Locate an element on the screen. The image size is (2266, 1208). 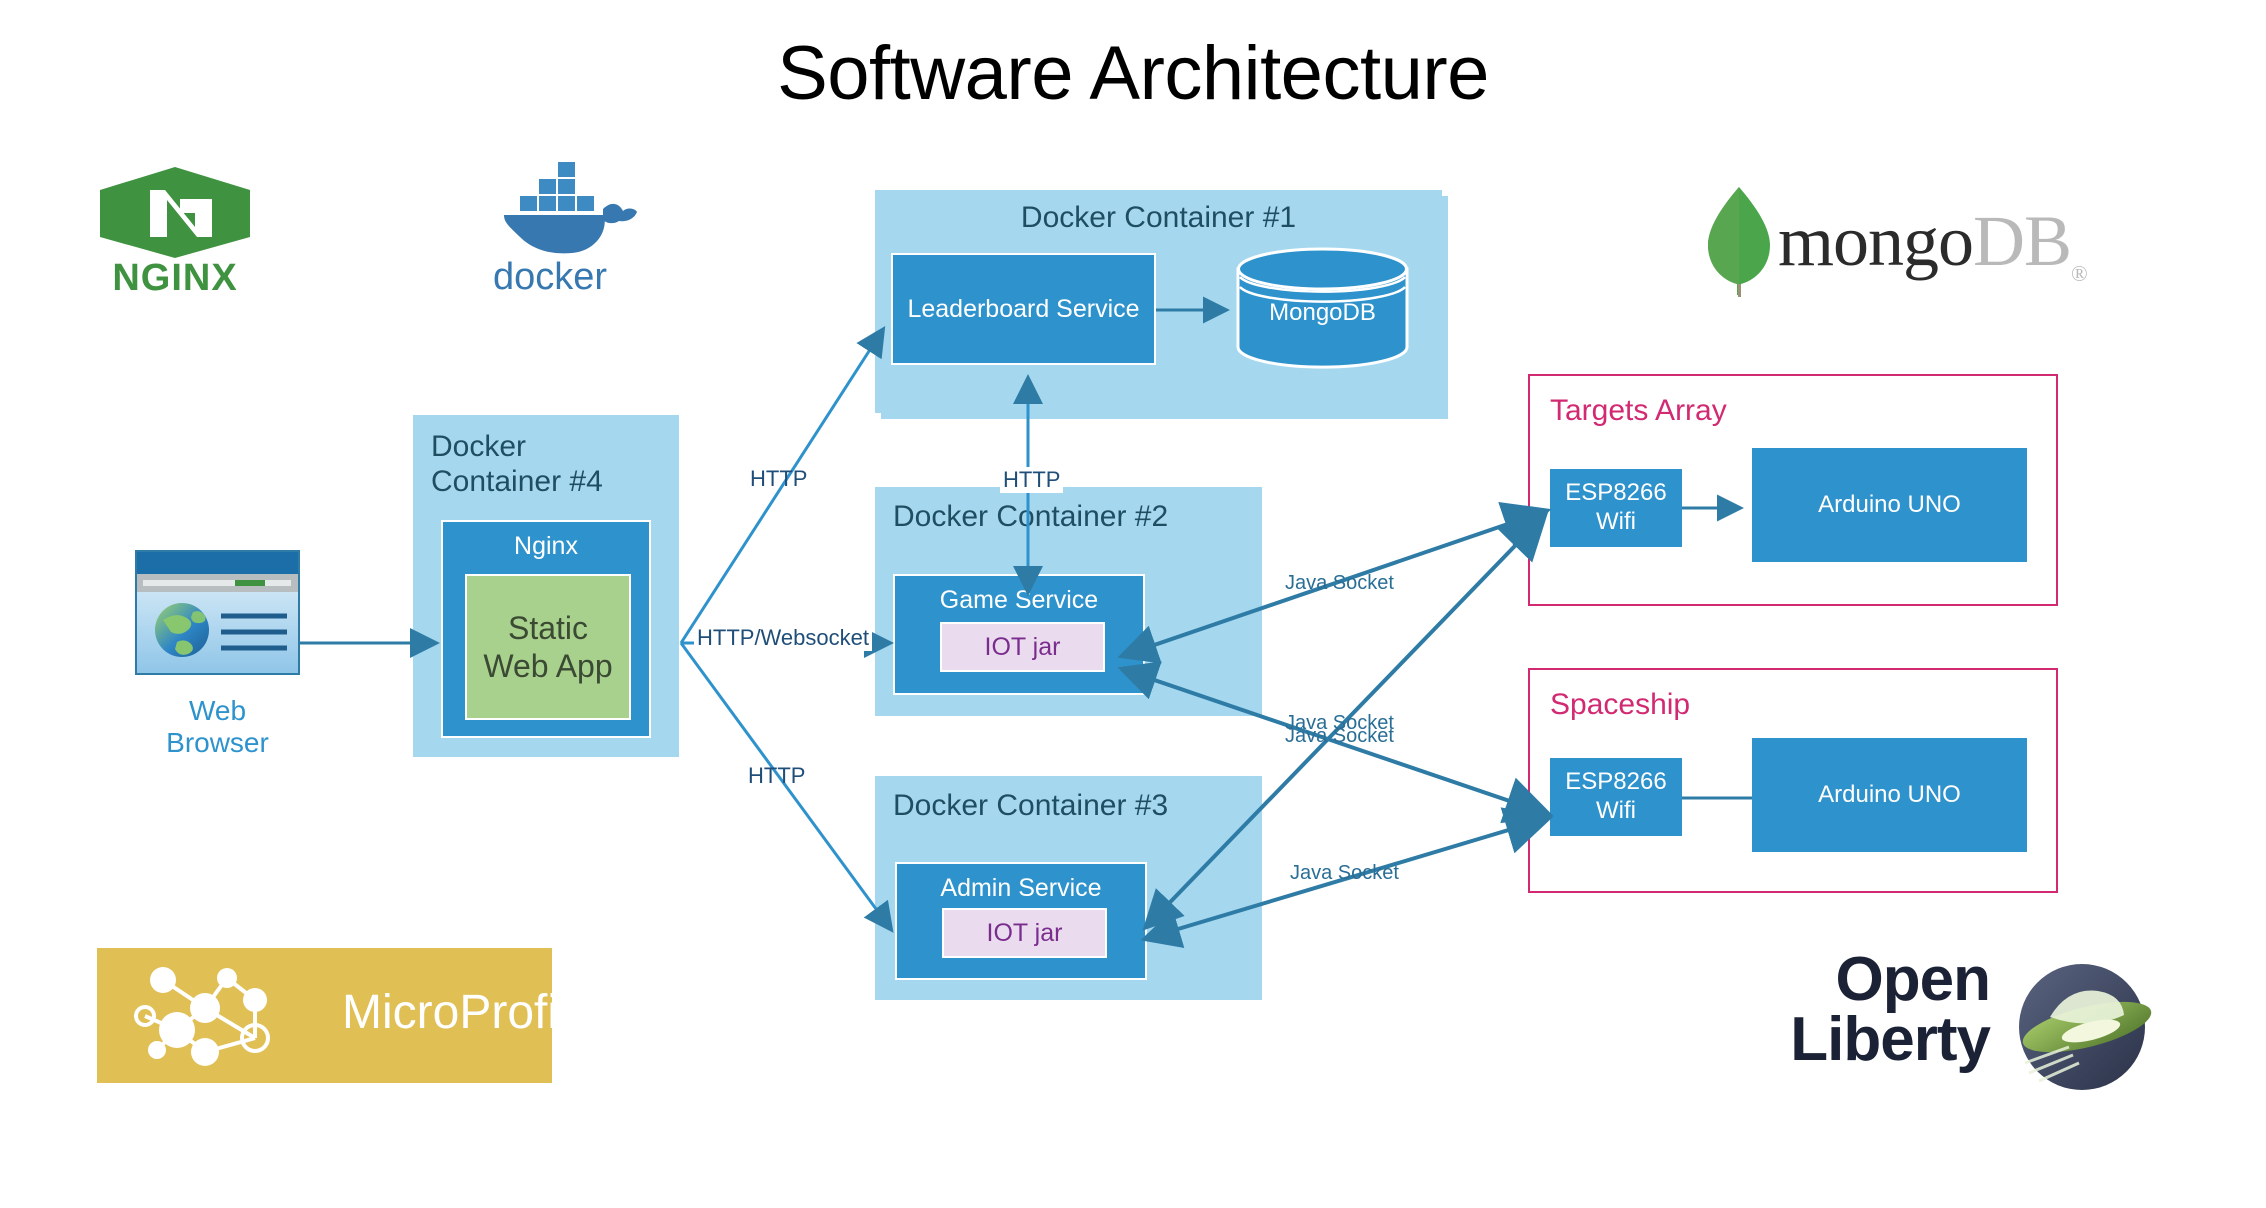
edge-label-http-vertical: HTTP is located at coordinates (1032, 480).